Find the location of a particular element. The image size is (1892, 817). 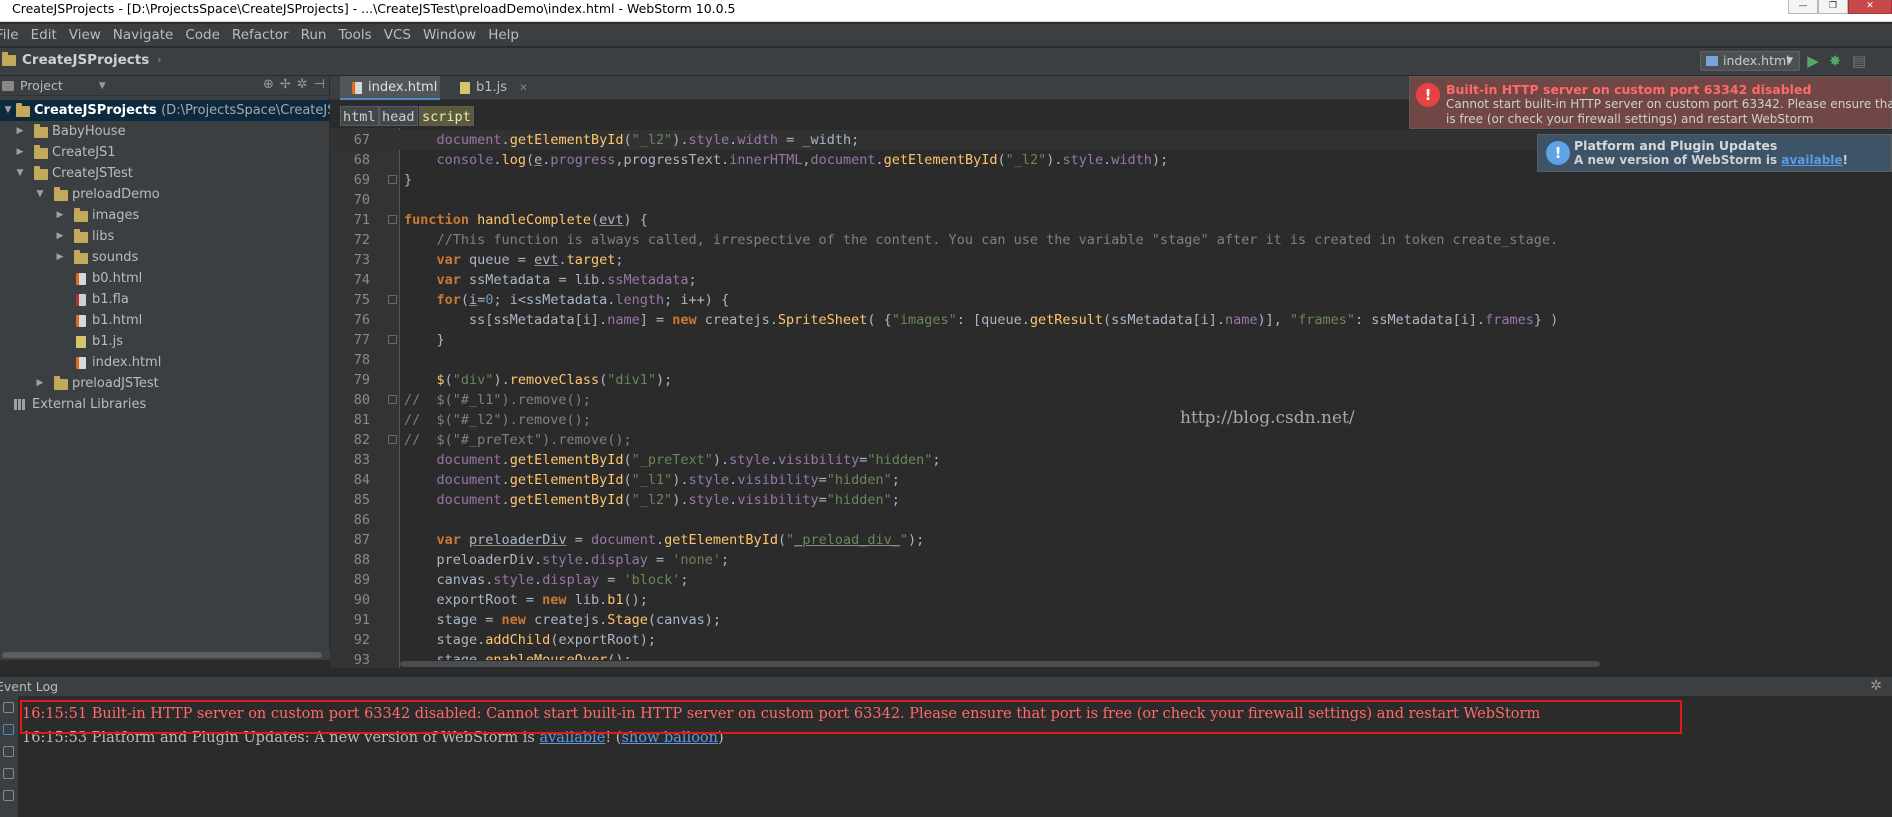

line-number: 83 is located at coordinates (361, 460).